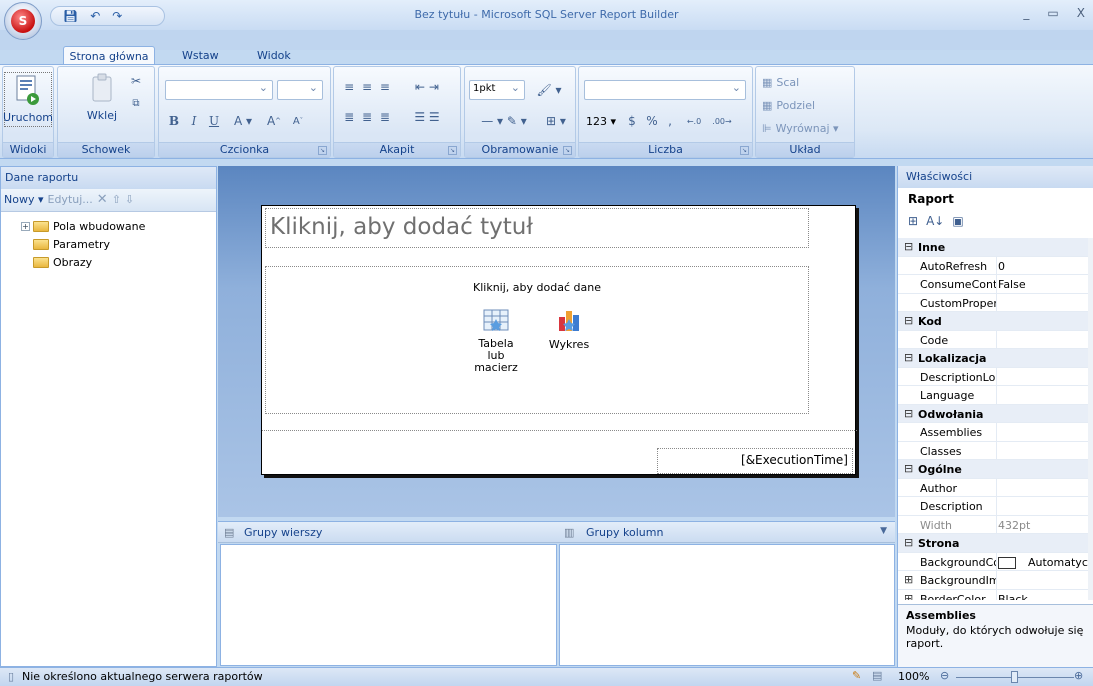  Describe the element at coordinates (995, 561) in the screenshot. I see `property-row: BackgroundCo Automatyczn` at that location.